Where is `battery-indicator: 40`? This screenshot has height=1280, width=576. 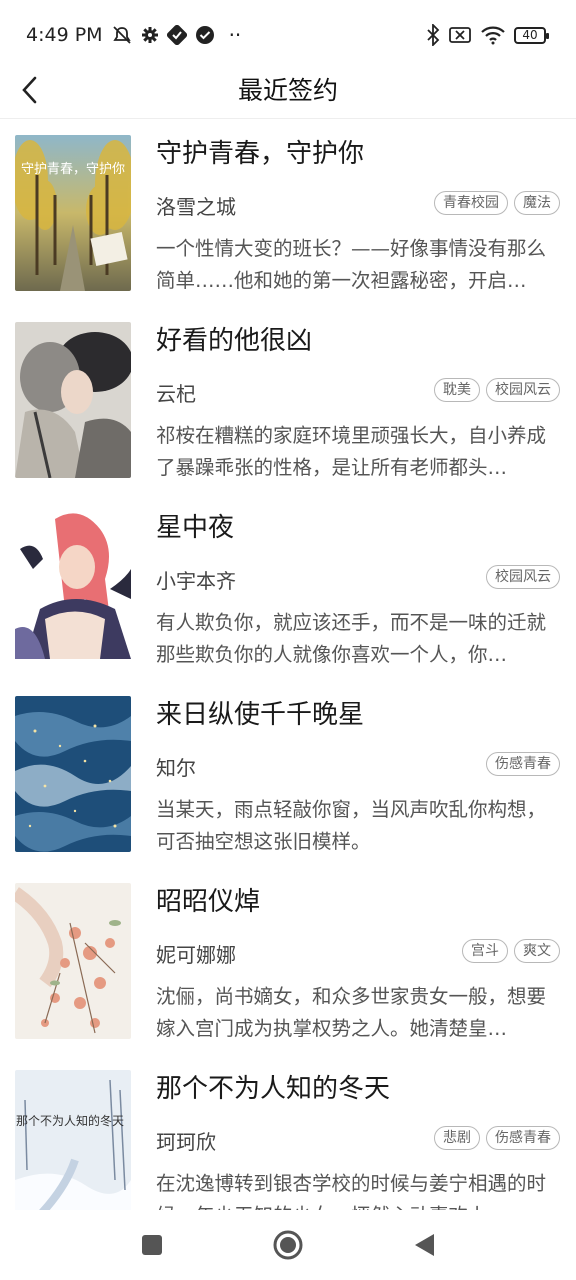
battery-indicator: 40 is located at coordinates (531, 35).